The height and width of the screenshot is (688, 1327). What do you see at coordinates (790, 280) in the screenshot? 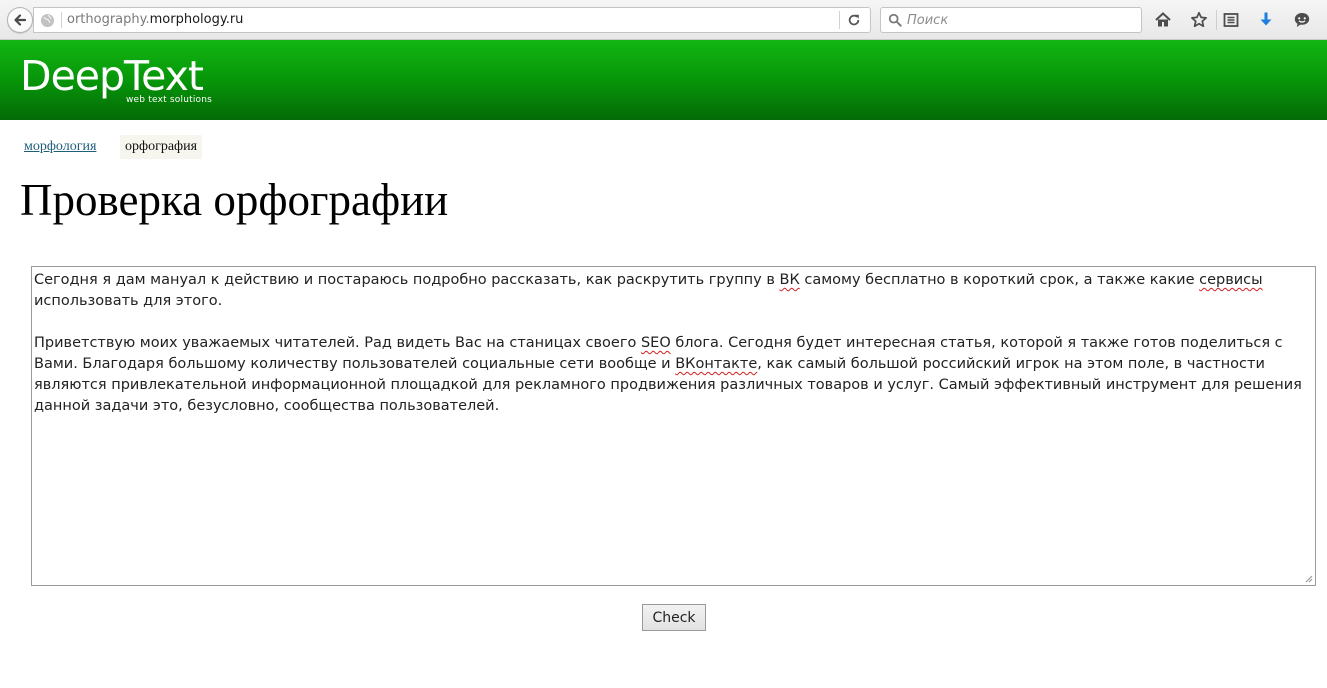
I see `spelling-error-word: ВК` at bounding box center [790, 280].